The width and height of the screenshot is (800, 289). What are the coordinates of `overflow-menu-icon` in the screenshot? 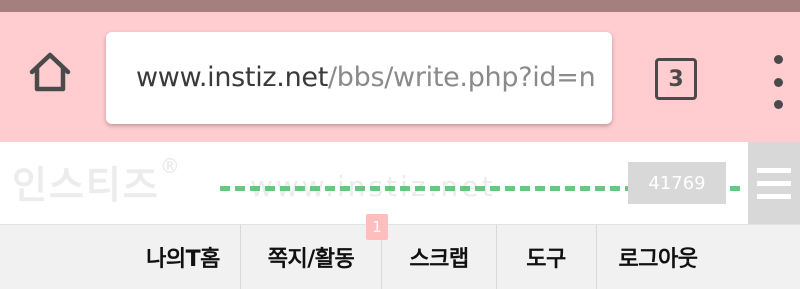 It's located at (778, 82).